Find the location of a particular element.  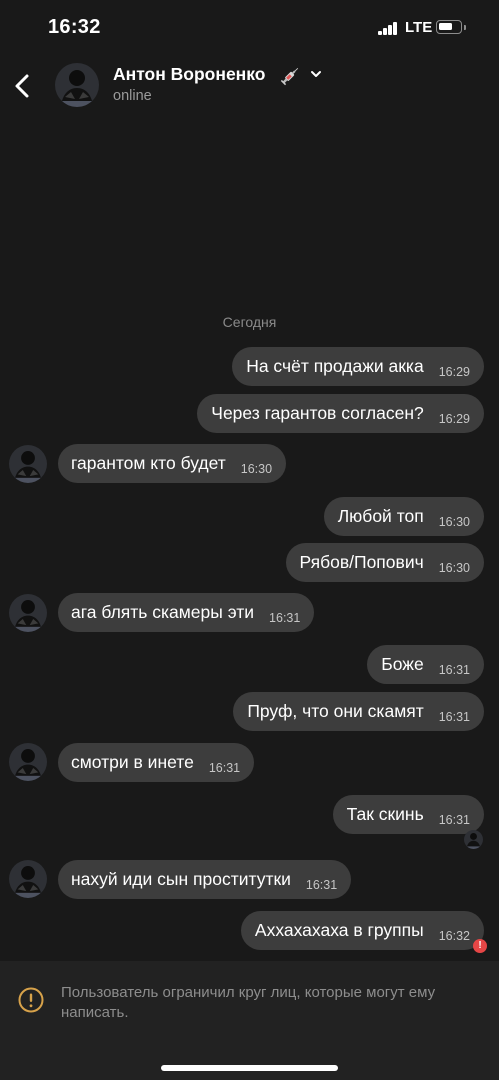

message-time: 16:32 is located at coordinates (454, 935).